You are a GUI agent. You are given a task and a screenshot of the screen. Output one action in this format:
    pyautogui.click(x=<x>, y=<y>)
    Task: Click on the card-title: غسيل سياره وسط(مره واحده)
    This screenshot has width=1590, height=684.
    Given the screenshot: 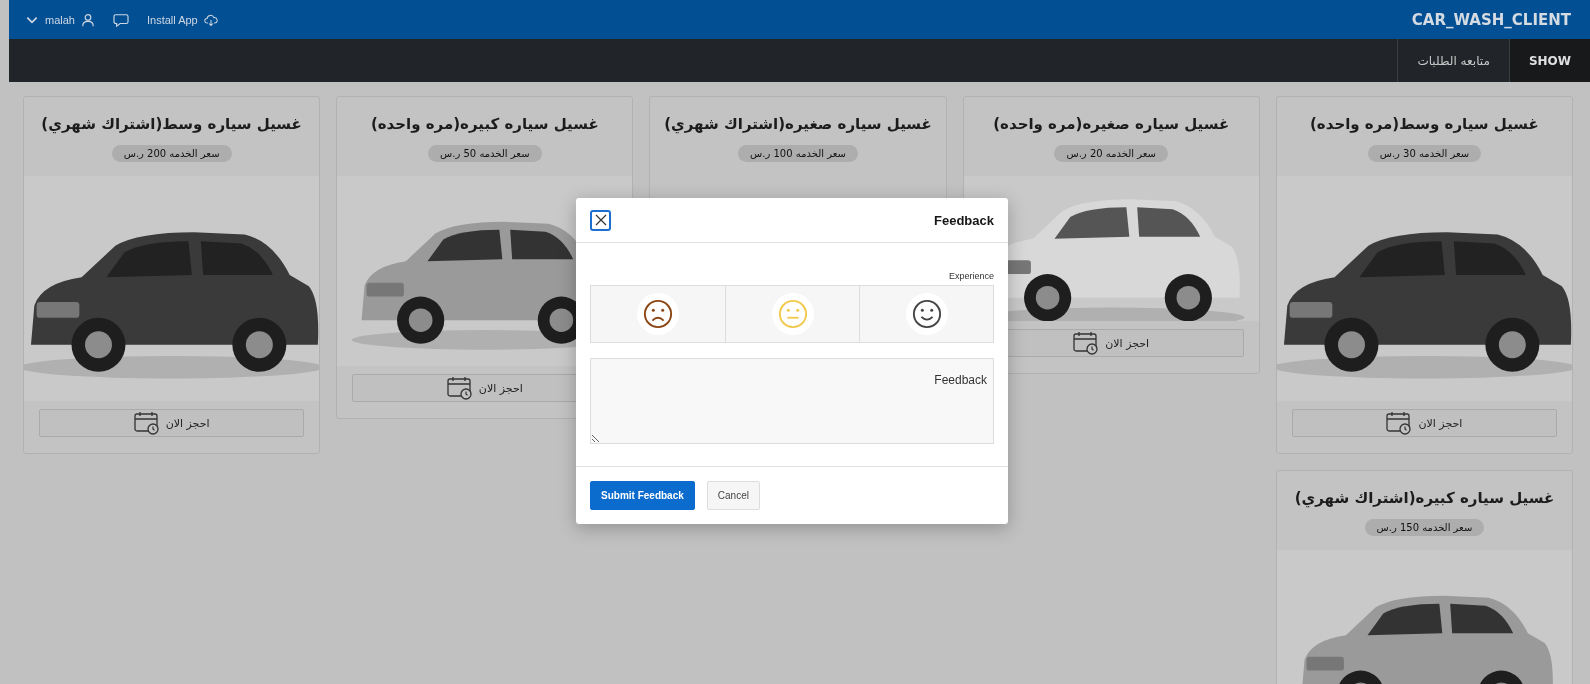 What is the action you would take?
    pyautogui.click(x=1424, y=124)
    